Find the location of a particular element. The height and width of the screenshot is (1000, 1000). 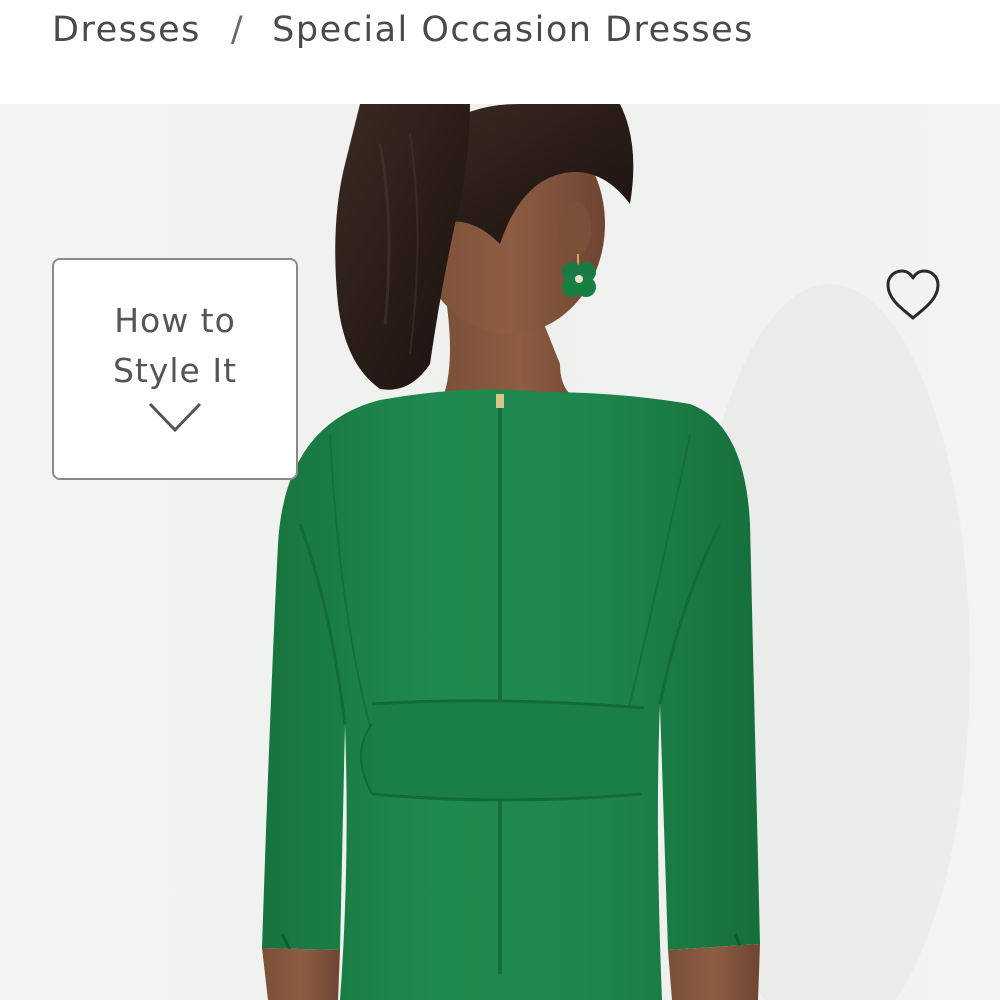

heart-icon is located at coordinates (913, 295).